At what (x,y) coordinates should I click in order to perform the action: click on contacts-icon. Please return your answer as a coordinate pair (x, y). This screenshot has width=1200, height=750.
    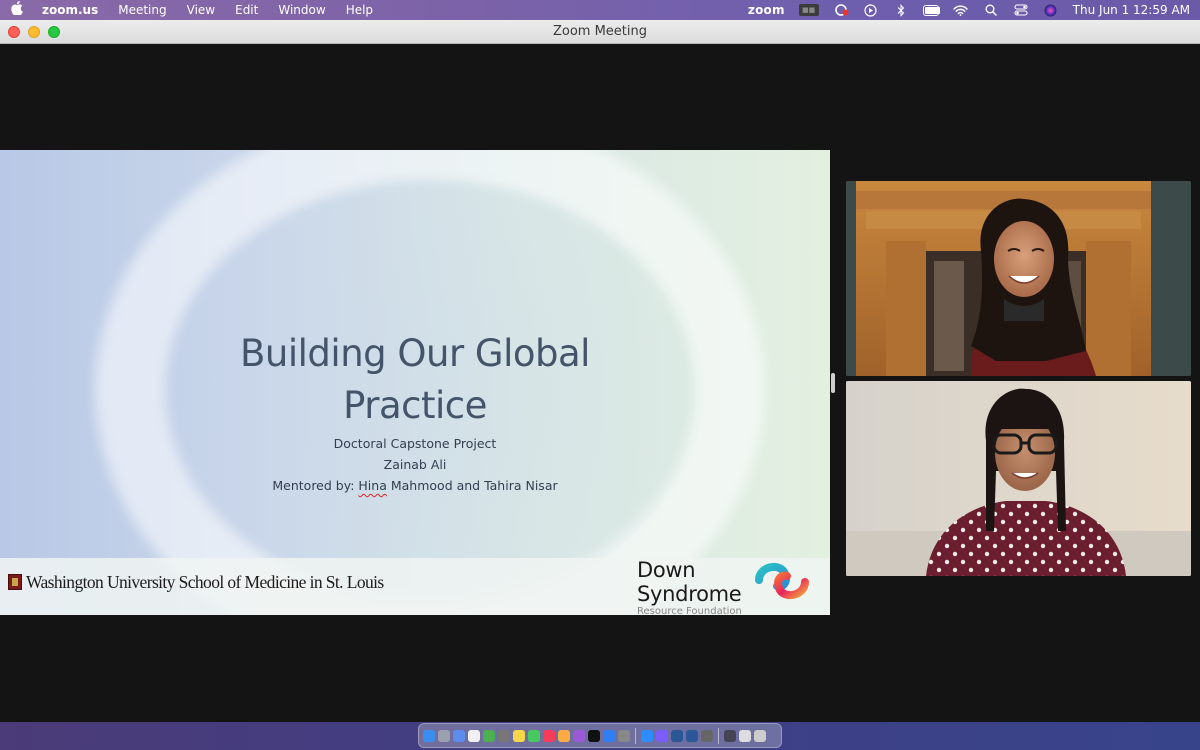
    Looking at the image, I should click on (504, 735).